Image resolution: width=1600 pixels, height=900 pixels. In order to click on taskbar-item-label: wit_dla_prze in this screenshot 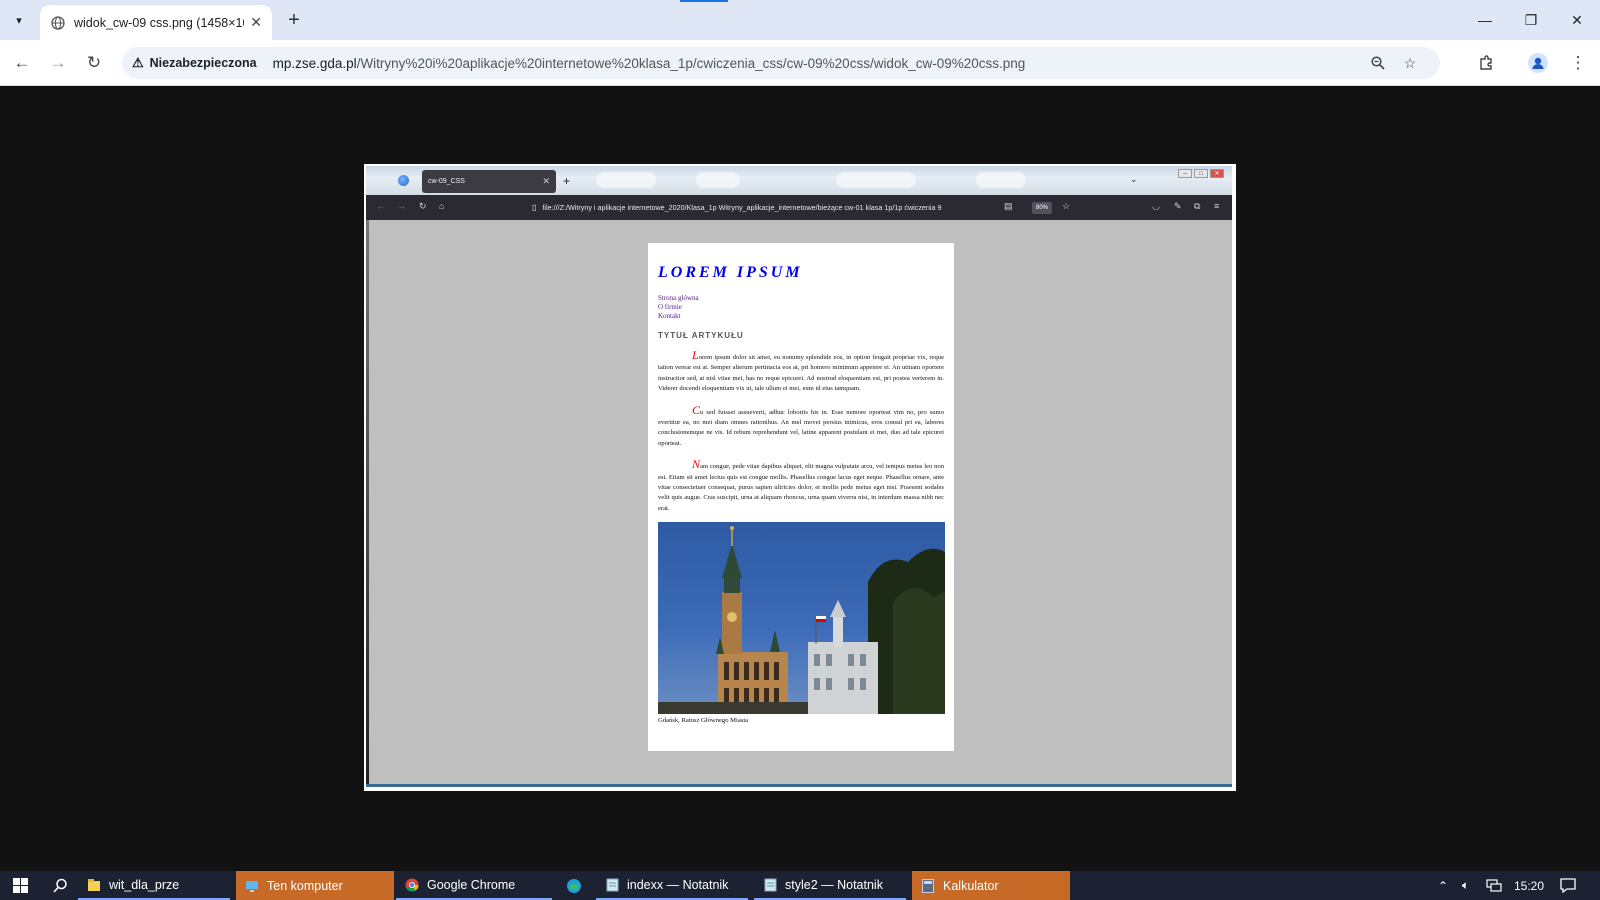, I will do `click(144, 884)`.